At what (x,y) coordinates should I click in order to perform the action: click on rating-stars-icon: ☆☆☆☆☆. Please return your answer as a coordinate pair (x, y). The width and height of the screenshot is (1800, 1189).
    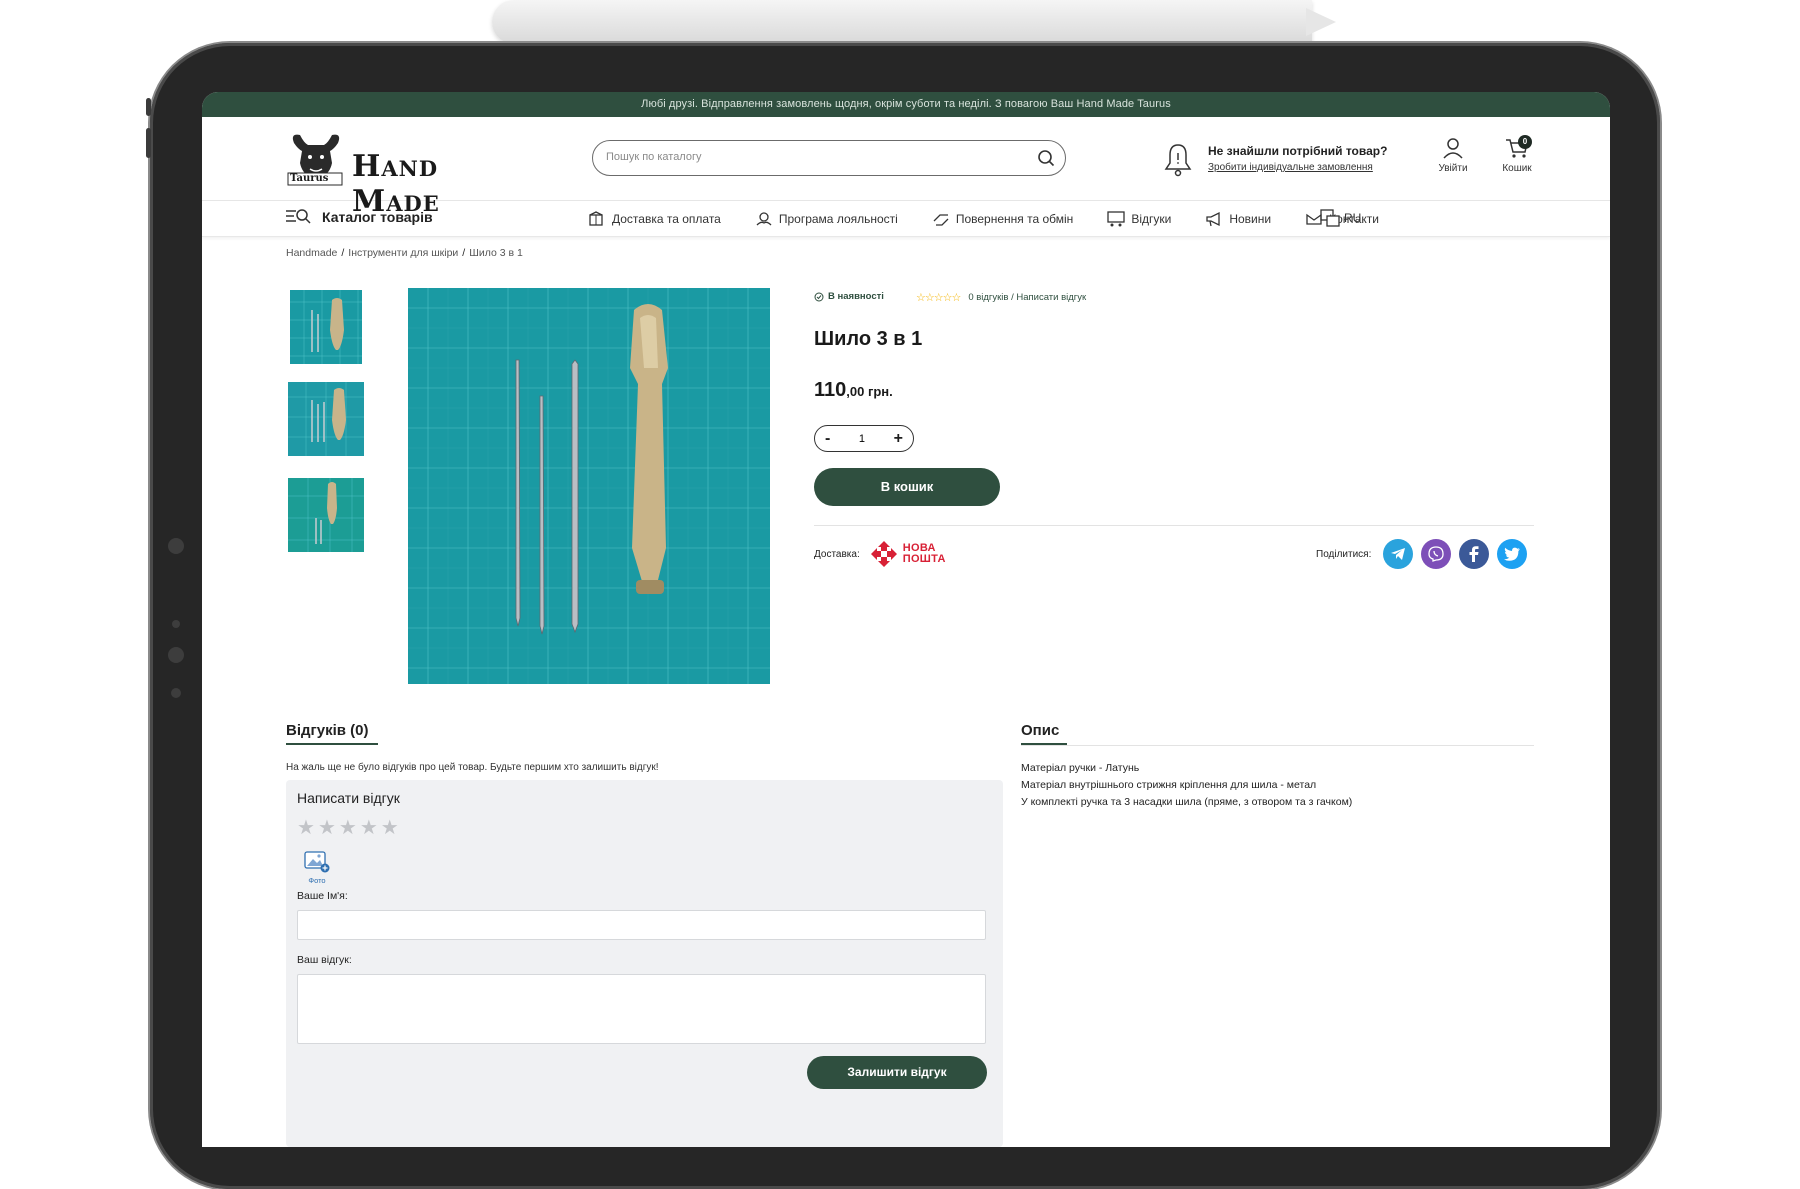
    Looking at the image, I should click on (938, 298).